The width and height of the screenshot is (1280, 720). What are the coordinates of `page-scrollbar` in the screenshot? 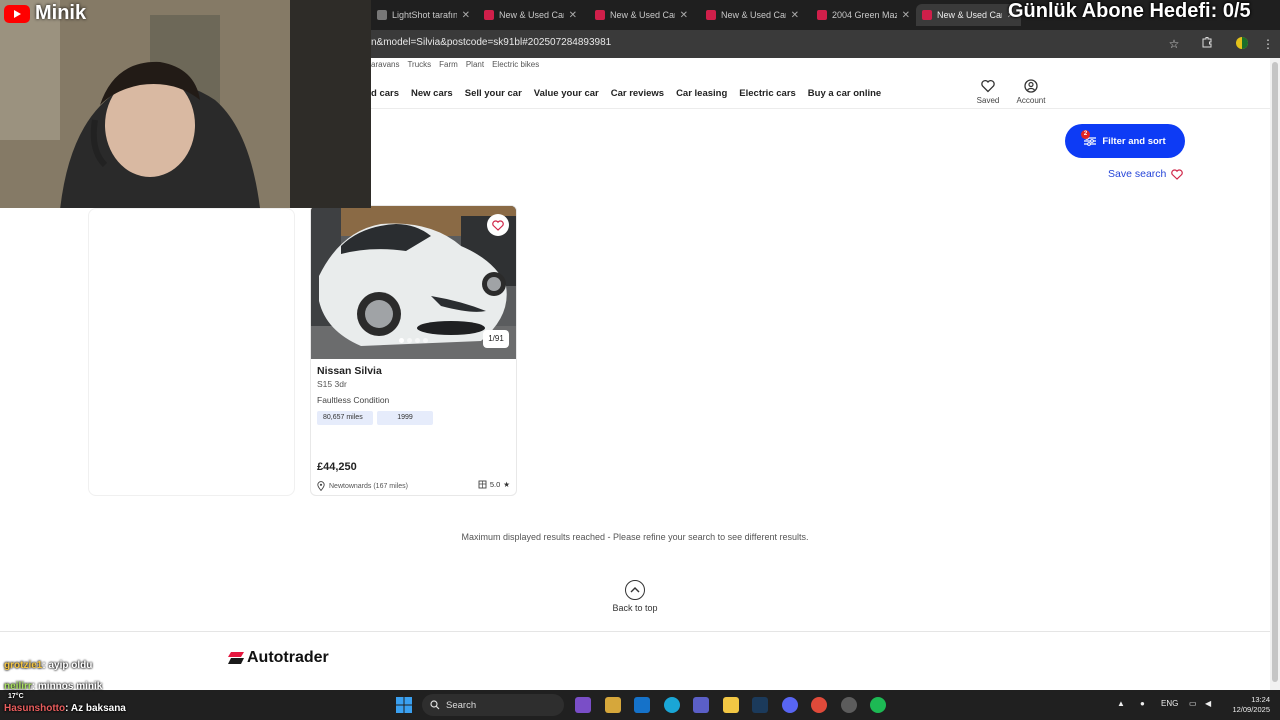 It's located at (1275, 374).